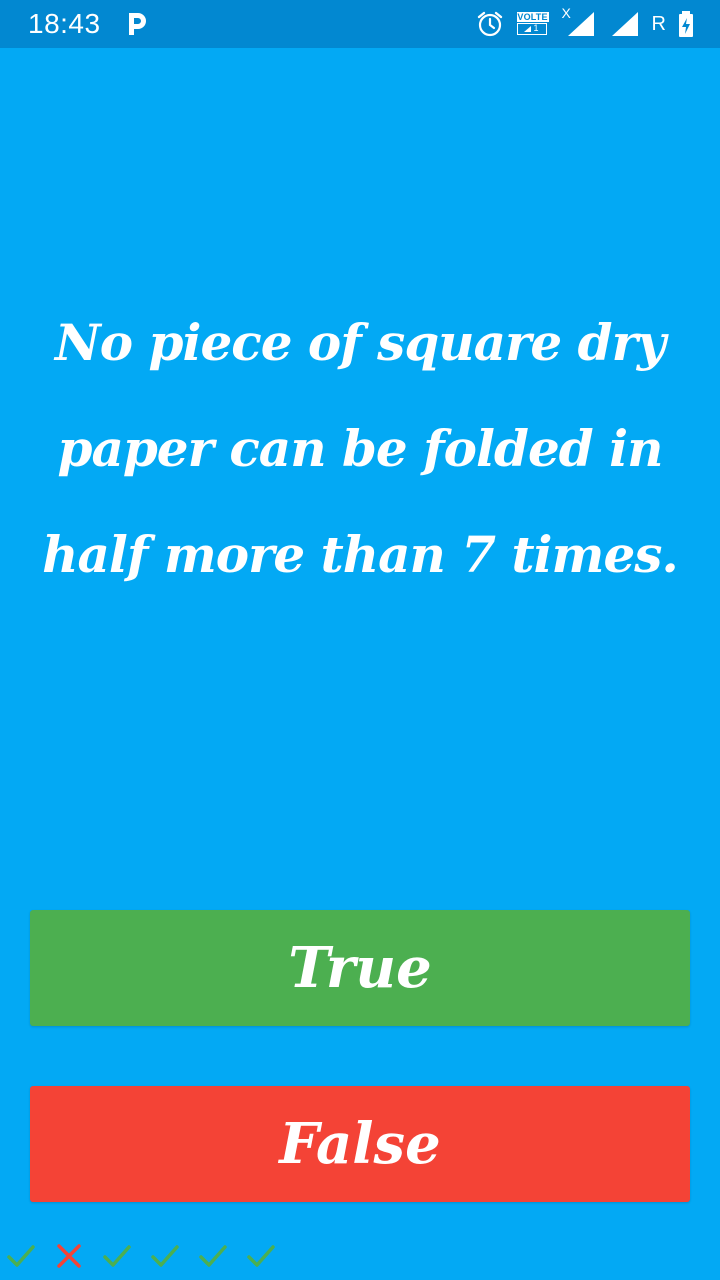  Describe the element at coordinates (137, 24) in the screenshot. I see `p-app-icon` at that location.